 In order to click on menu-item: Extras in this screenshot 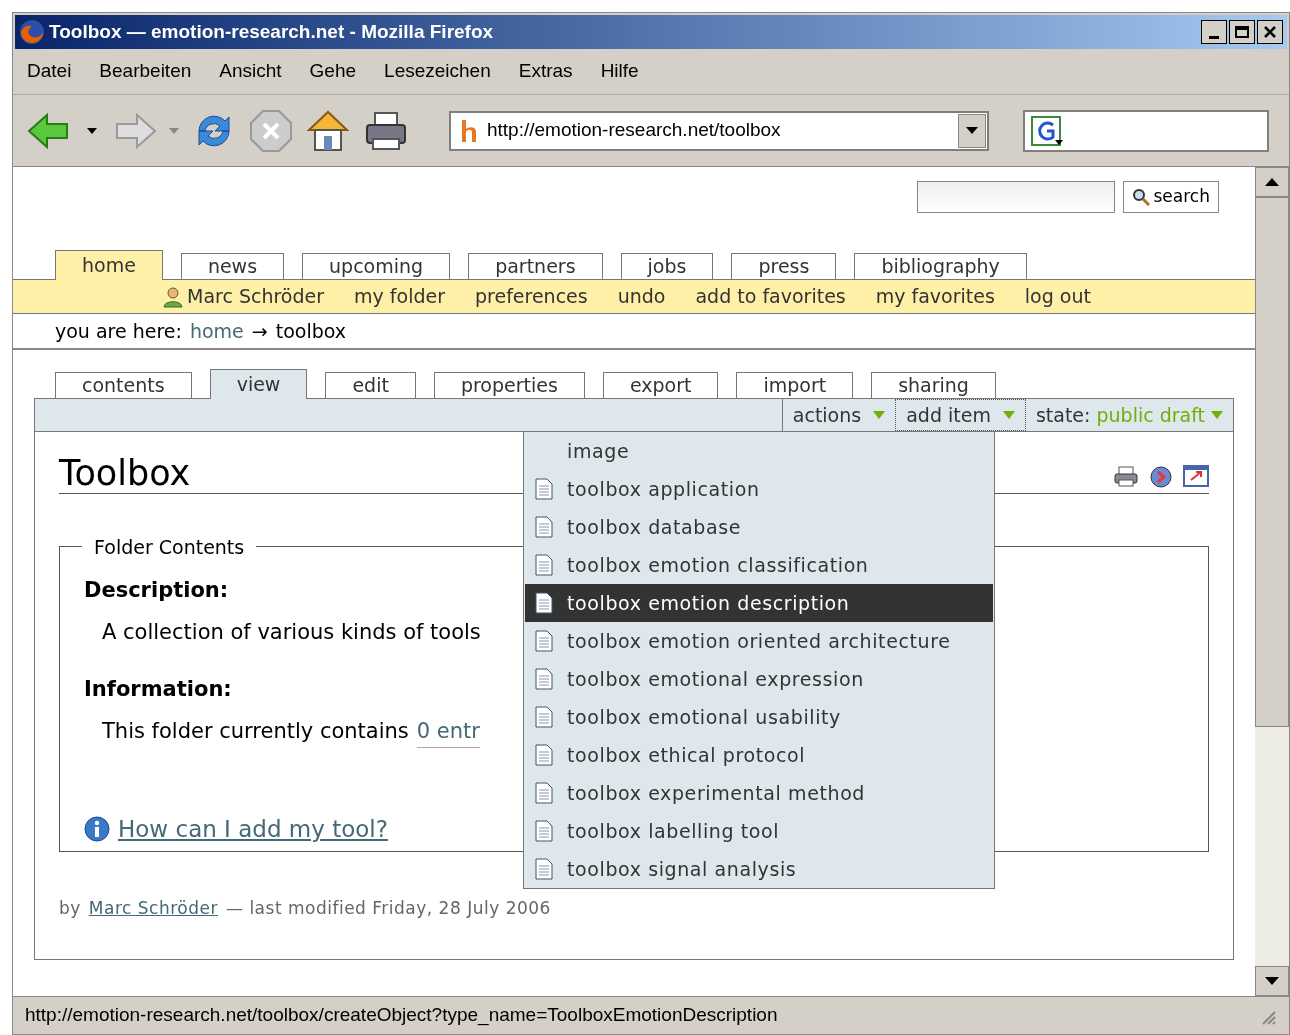, I will do `click(545, 71)`.